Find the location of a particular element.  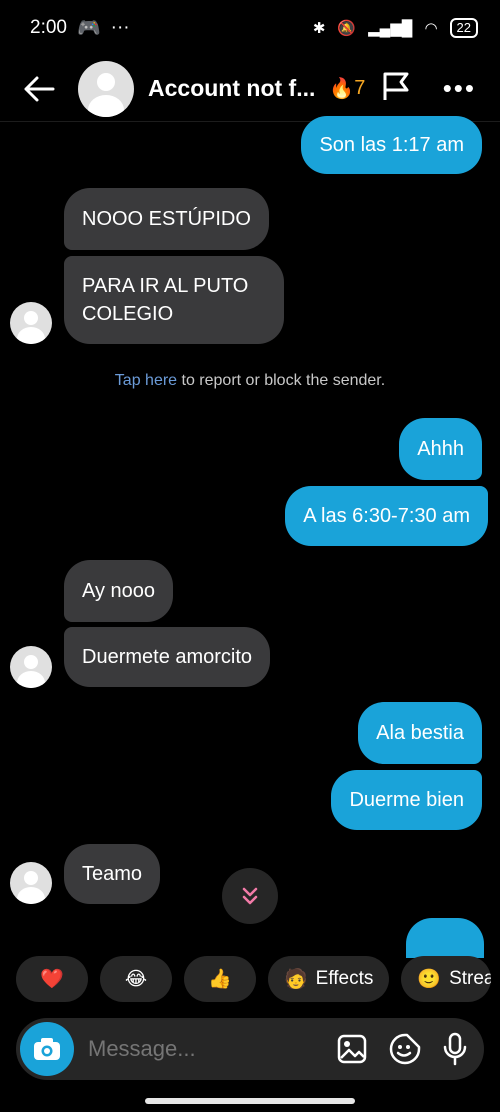

more-notifications-icon: ··· is located at coordinates (120, 27).